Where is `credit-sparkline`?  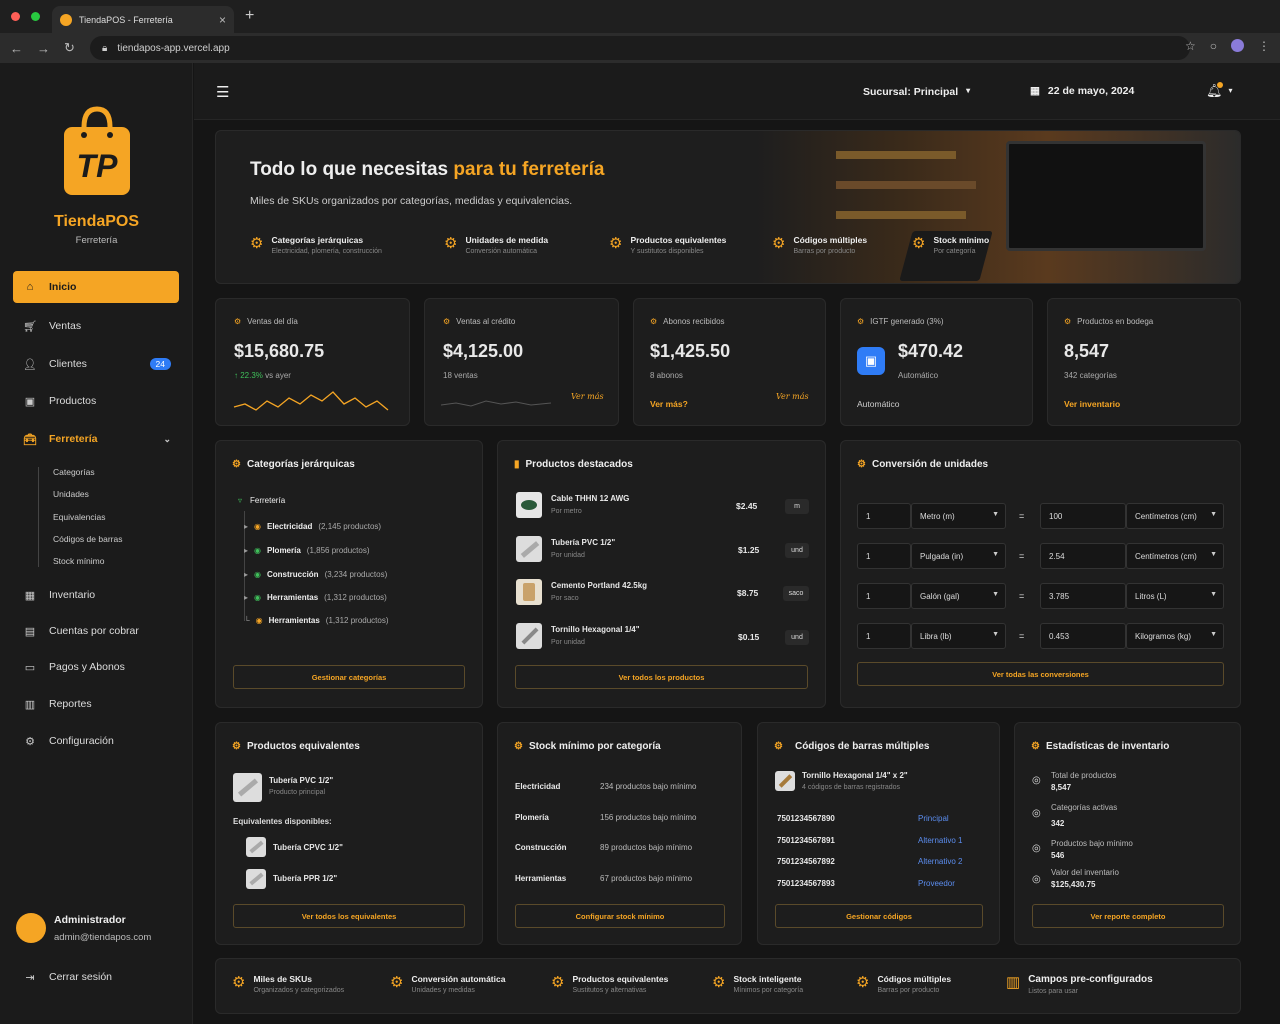 credit-sparkline is located at coordinates (496, 403).